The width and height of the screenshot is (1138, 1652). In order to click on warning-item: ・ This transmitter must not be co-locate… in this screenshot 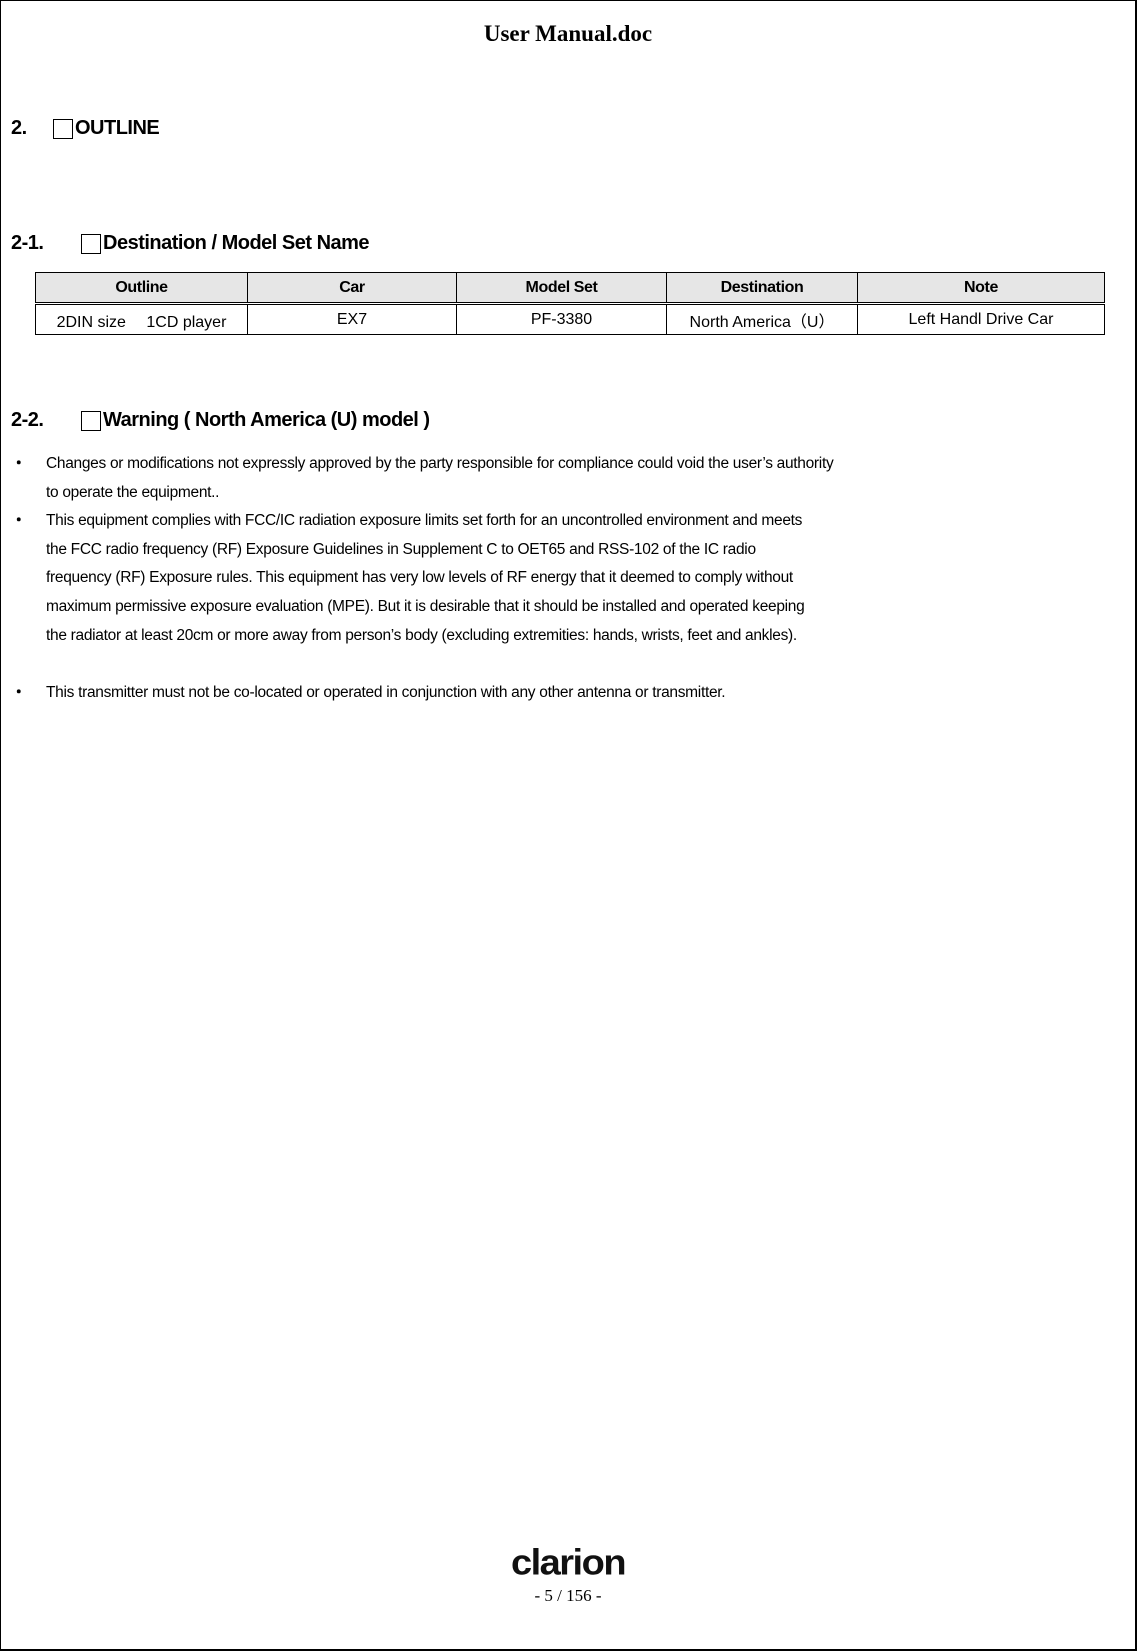, I will do `click(561, 693)`.